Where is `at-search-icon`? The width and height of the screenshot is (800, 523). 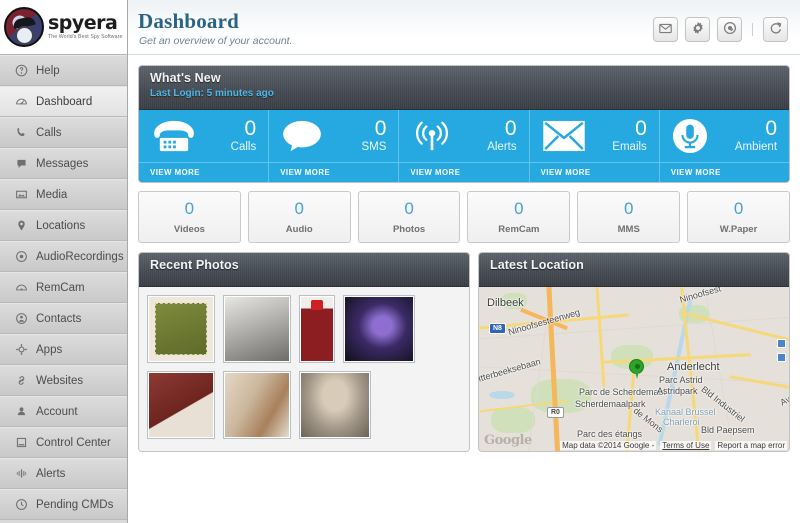
at-search-icon is located at coordinates (730, 29).